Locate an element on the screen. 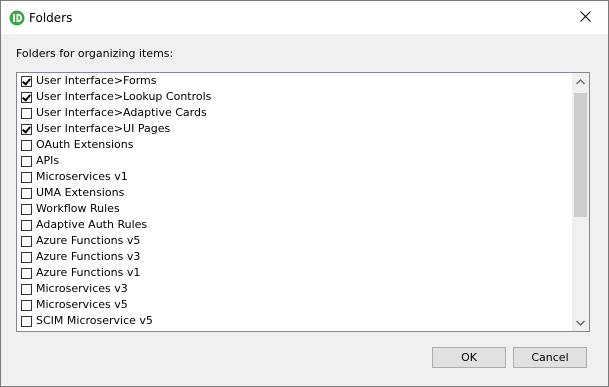 Image resolution: width=609 pixels, height=387 pixels. folder-item: User Interface>Lookup Controls is located at coordinates (293, 97).